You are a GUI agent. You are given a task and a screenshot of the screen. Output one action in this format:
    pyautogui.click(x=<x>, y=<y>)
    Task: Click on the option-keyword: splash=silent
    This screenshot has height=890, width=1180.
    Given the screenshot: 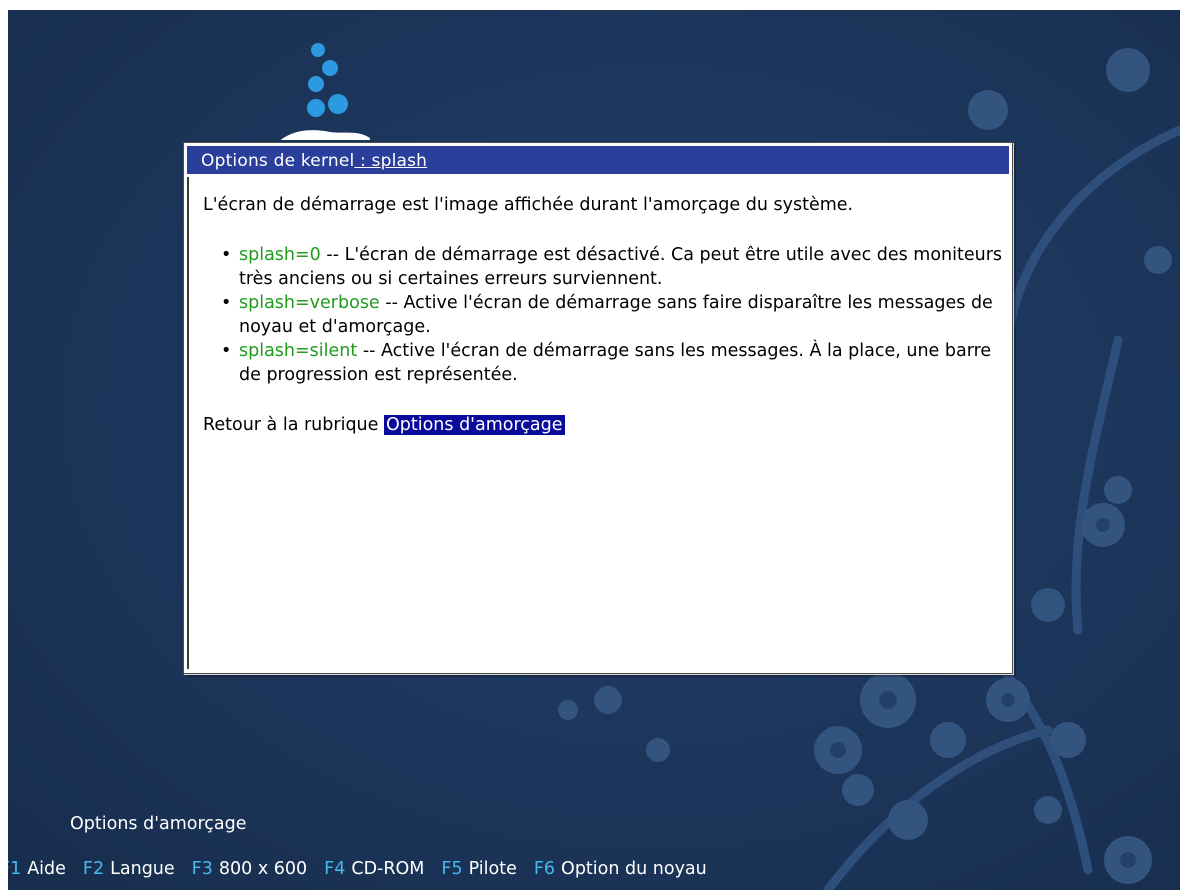 What is the action you would take?
    pyautogui.click(x=298, y=351)
    